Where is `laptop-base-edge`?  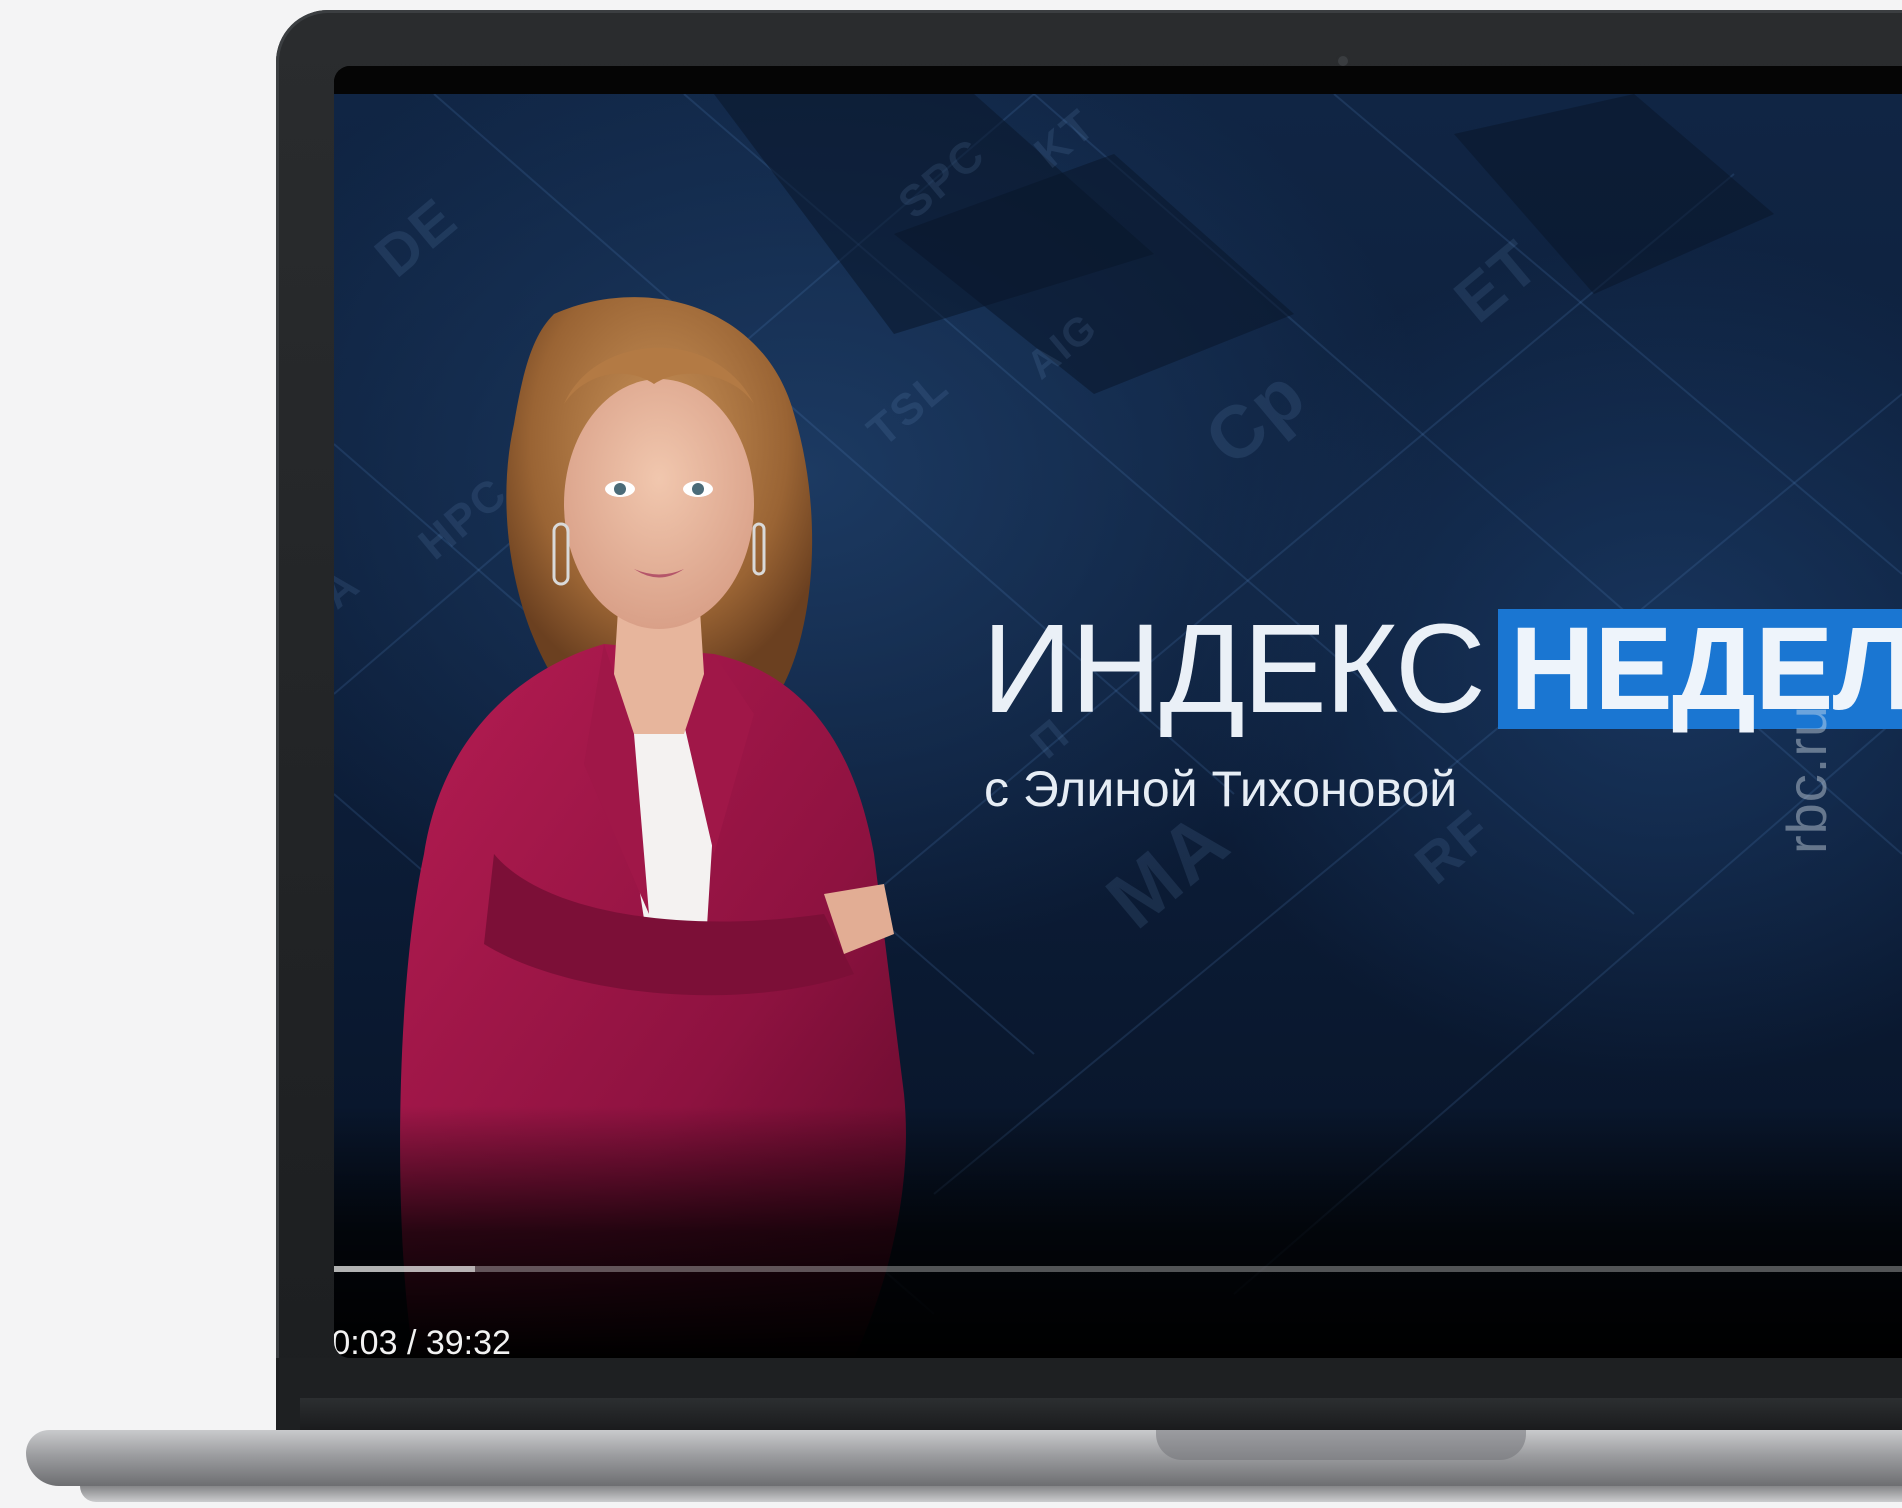
laptop-base-edge is located at coordinates (991, 1494).